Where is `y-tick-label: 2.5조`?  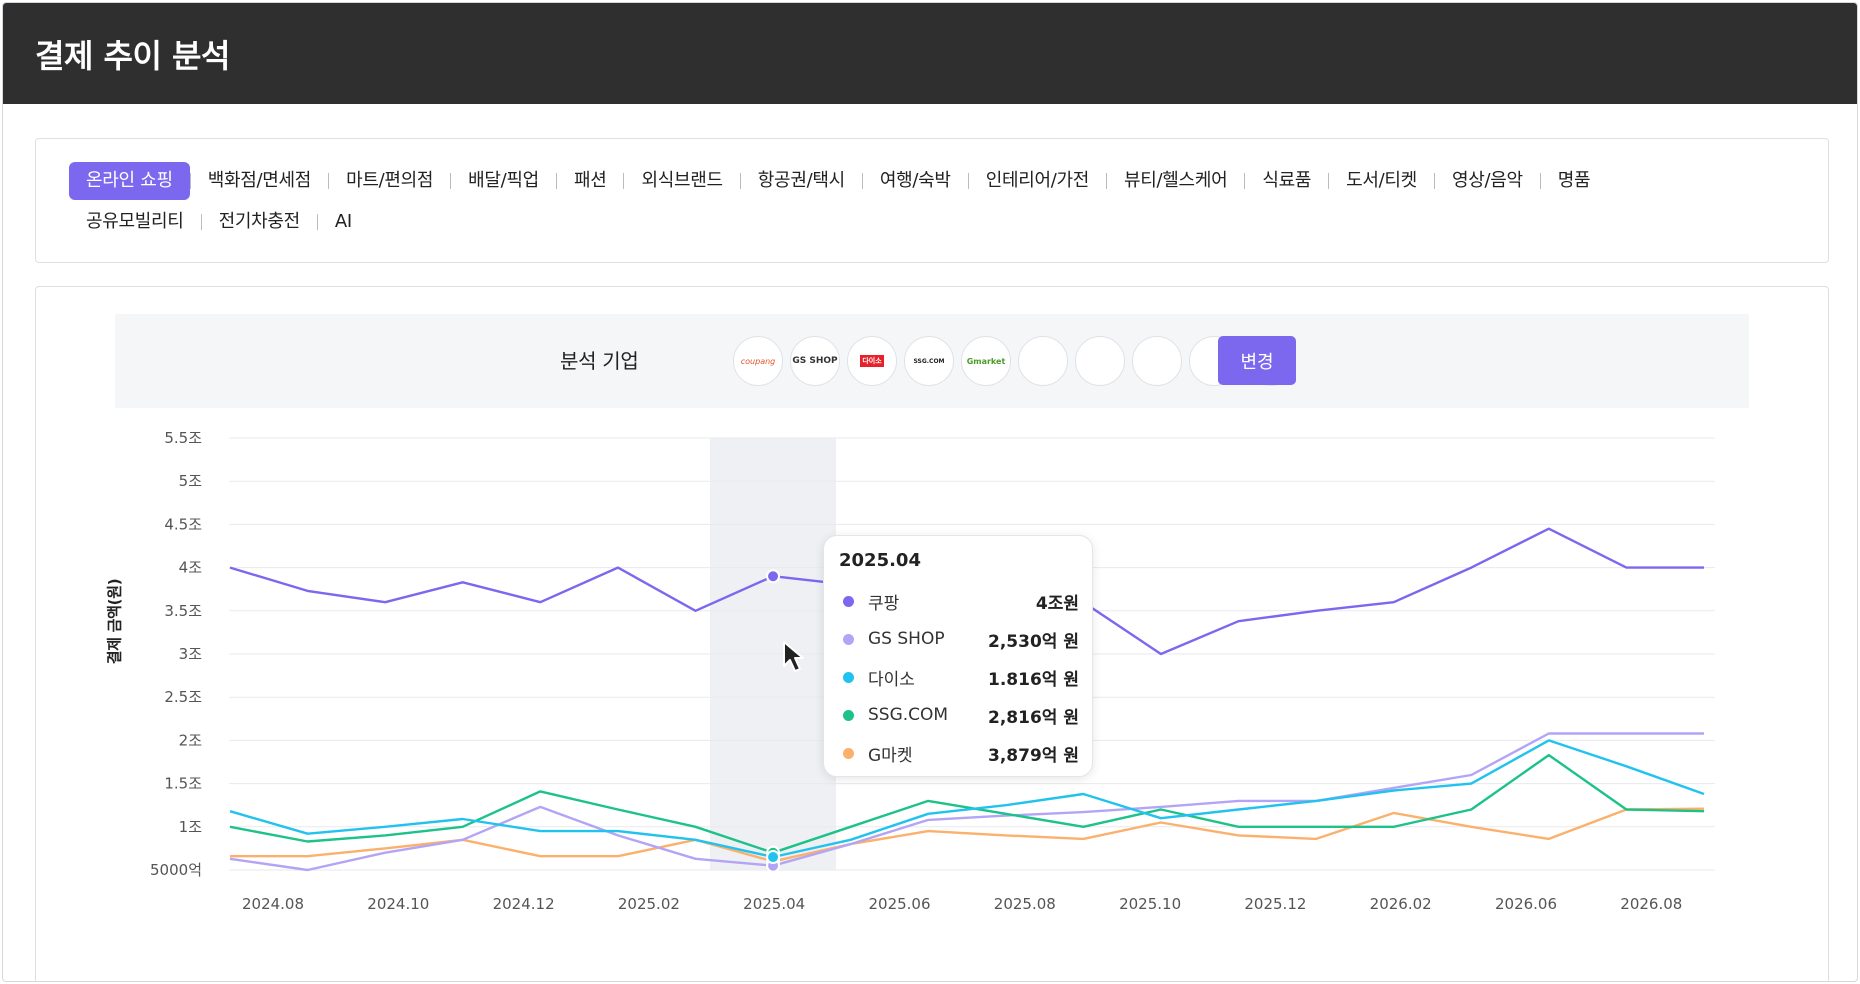
y-tick-label: 2.5조 is located at coordinates (183, 697).